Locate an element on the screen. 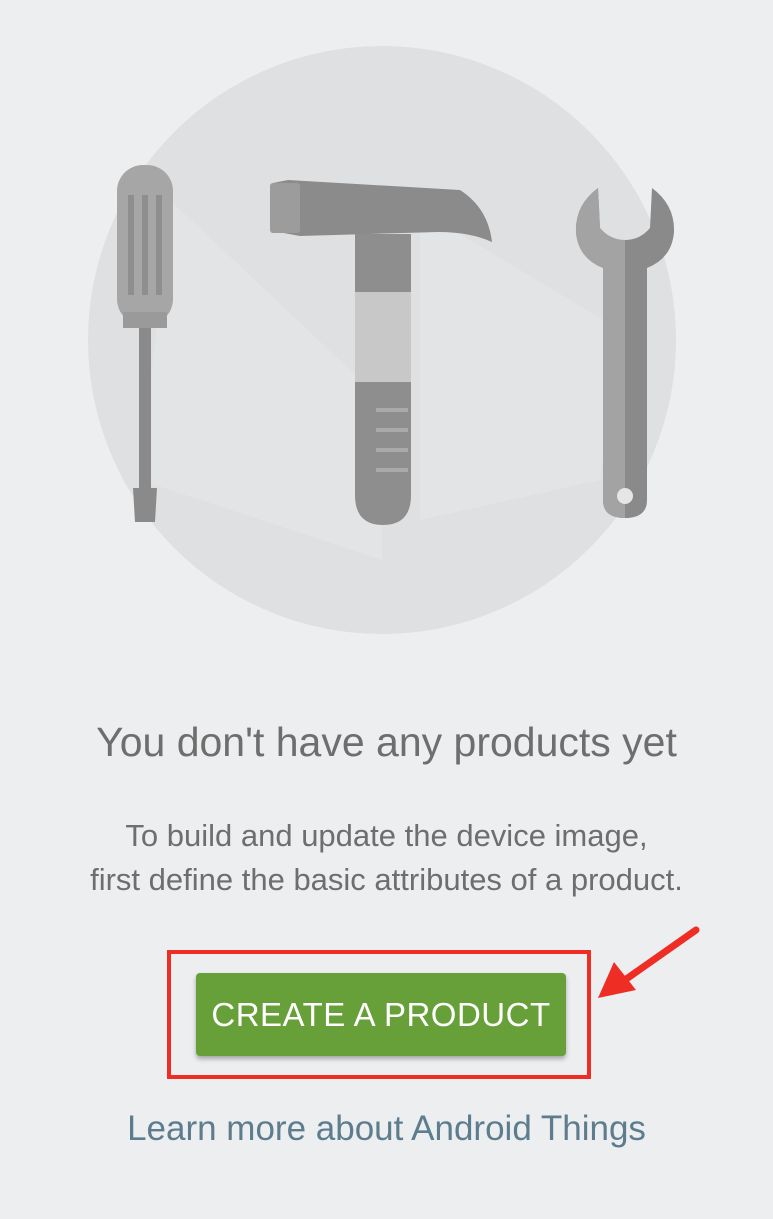  description-line-1: To build and update the device image, is located at coordinates (386, 835).